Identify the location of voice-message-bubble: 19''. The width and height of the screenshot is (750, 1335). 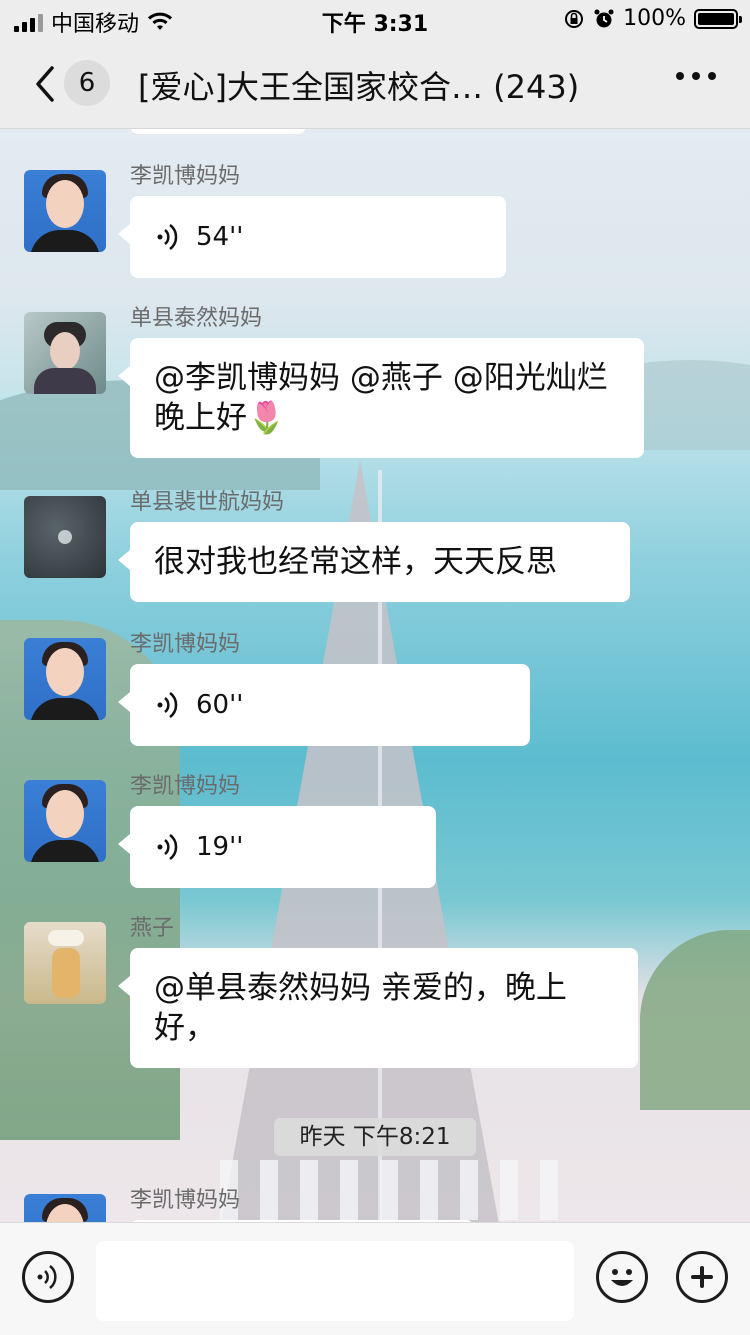
(277, 847).